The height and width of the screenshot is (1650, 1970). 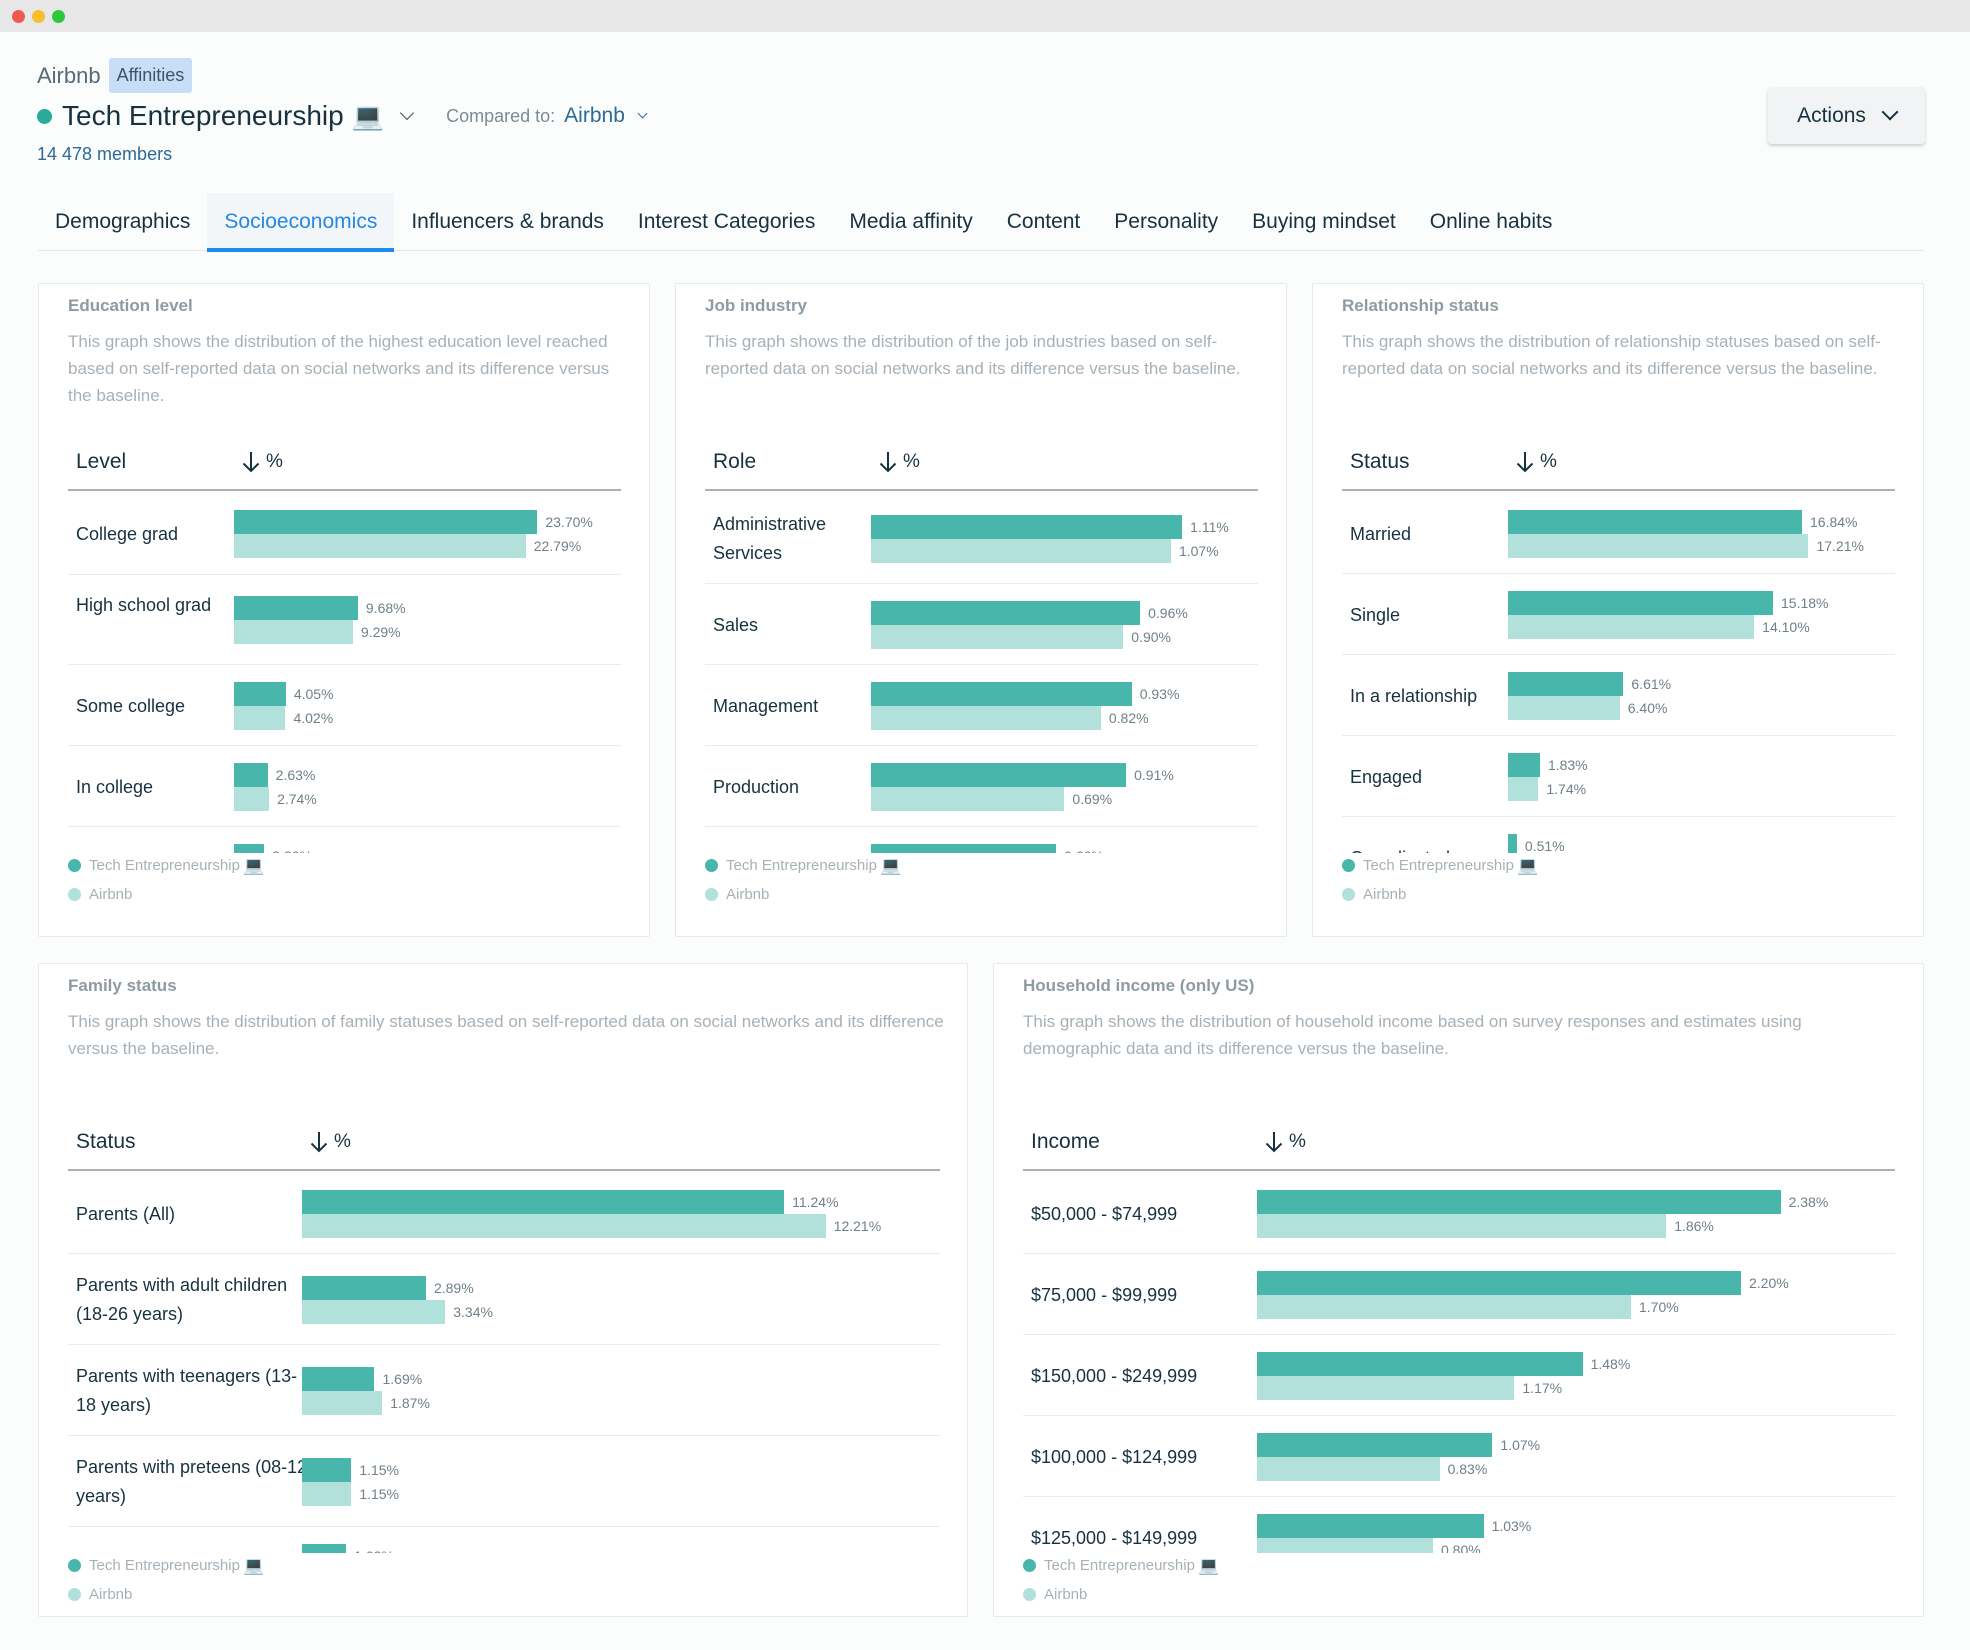 What do you see at coordinates (101, 462) in the screenshot?
I see `column-header-label: Level` at bounding box center [101, 462].